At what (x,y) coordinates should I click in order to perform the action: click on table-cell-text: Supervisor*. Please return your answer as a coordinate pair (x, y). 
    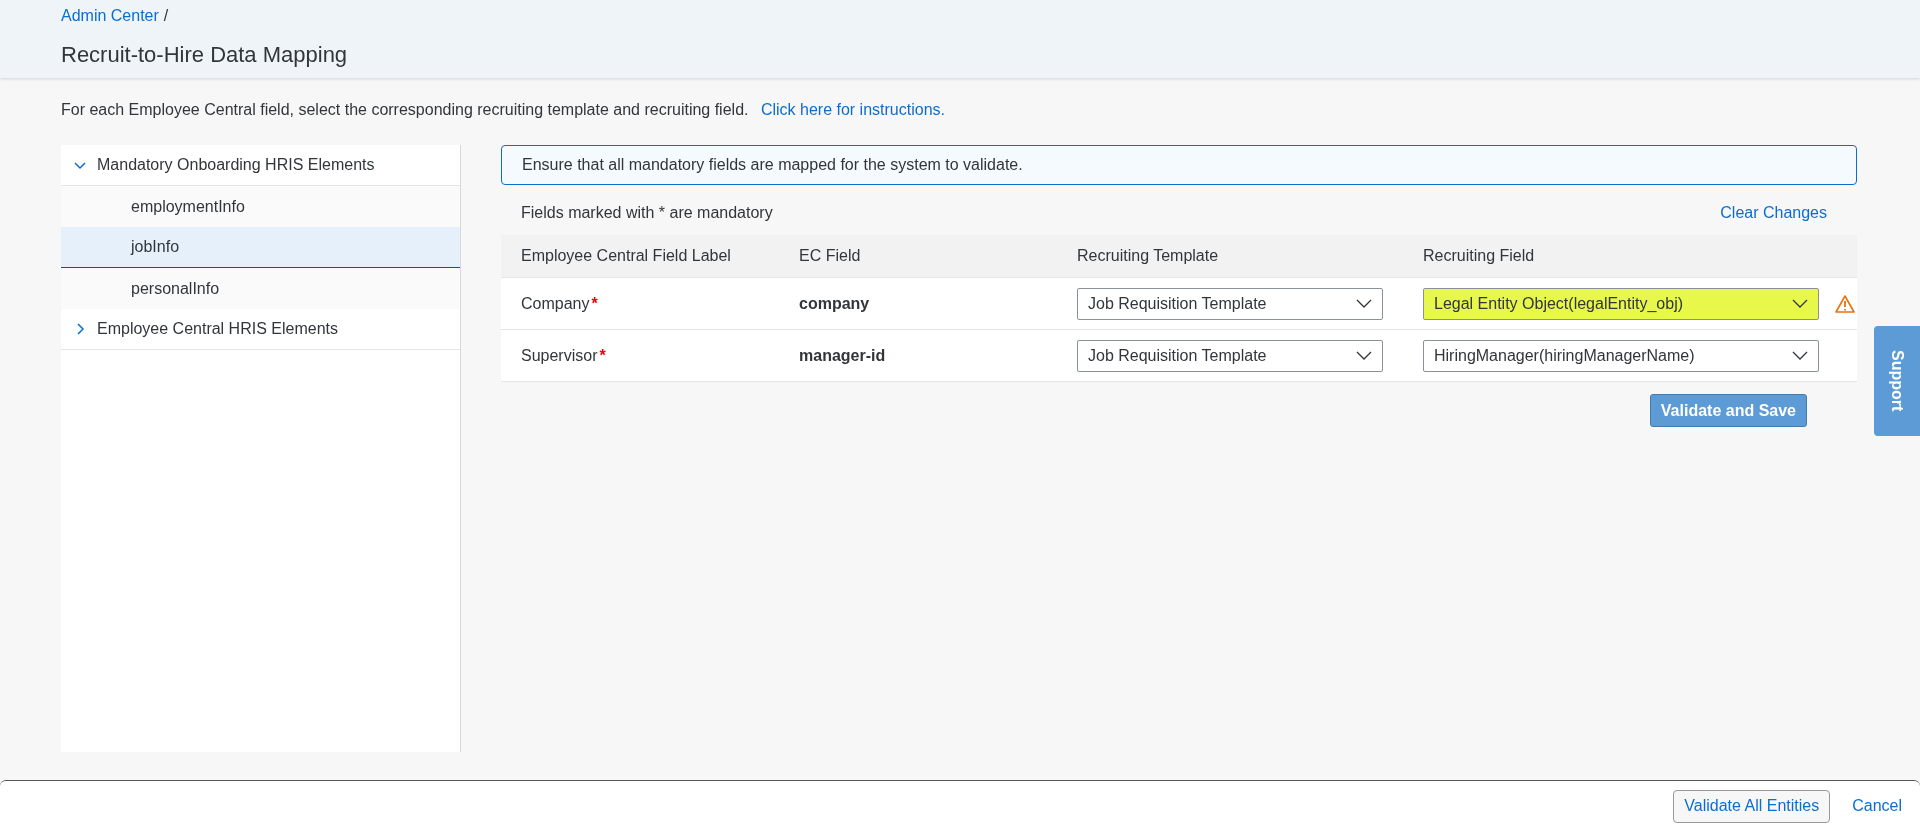
    Looking at the image, I should click on (563, 355).